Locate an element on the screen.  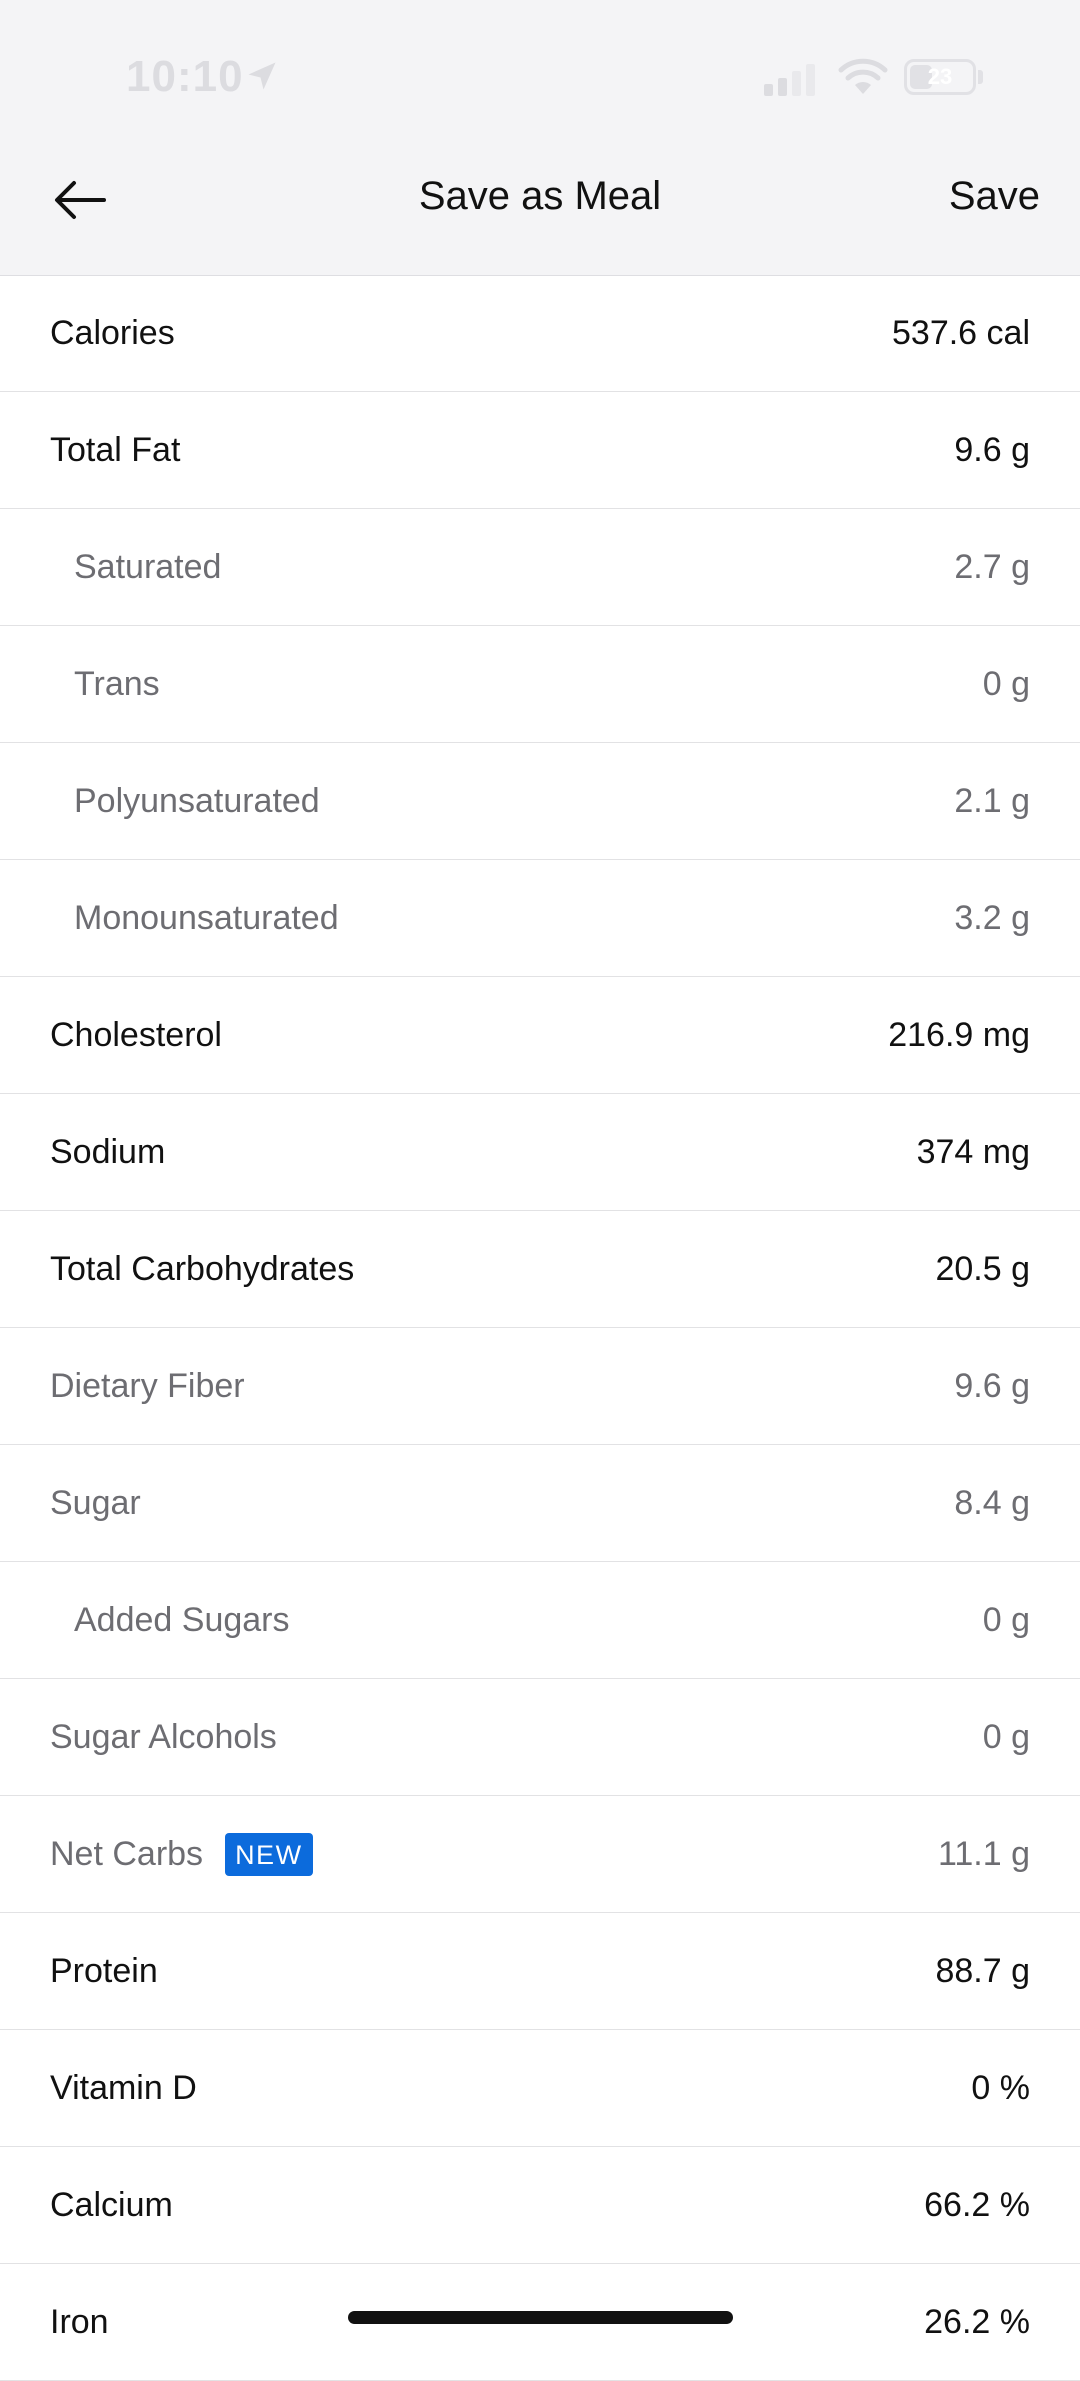
nutrient-row: Calcium 66.2 % is located at coordinates (540, 2205).